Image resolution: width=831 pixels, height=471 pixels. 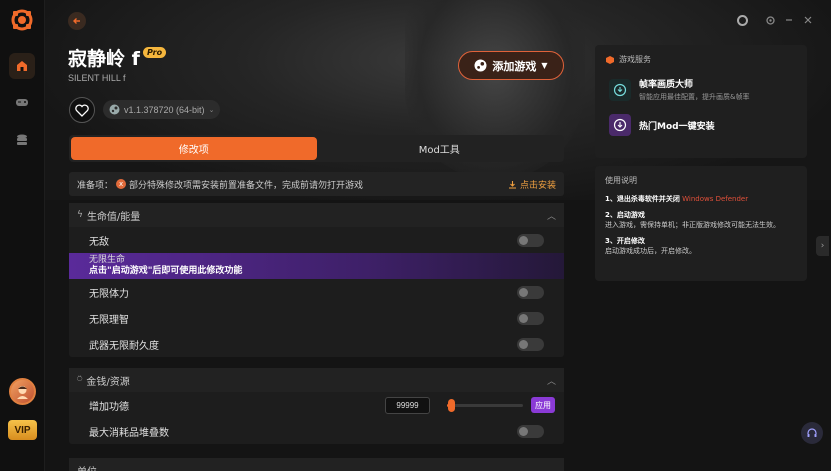 I want to click on list-item-highlighted: 无限生命 点击"启动游戏"后即可使用此修改功能, so click(x=316, y=266).